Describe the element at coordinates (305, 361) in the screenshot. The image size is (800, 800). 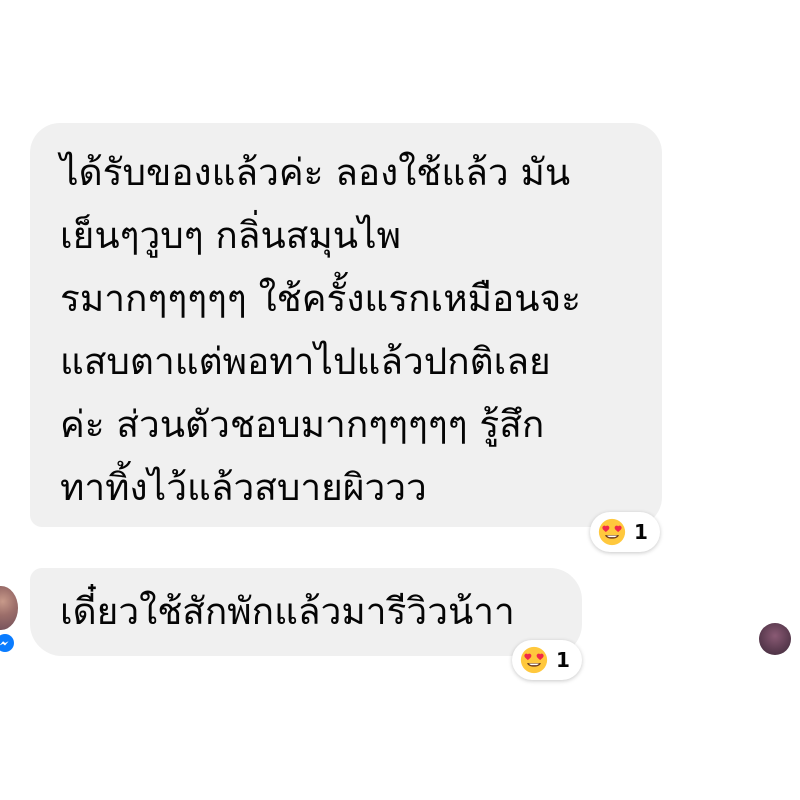
I see `message-line: แสบตาแต่พอทาไปแล้วปกติเลย` at that location.